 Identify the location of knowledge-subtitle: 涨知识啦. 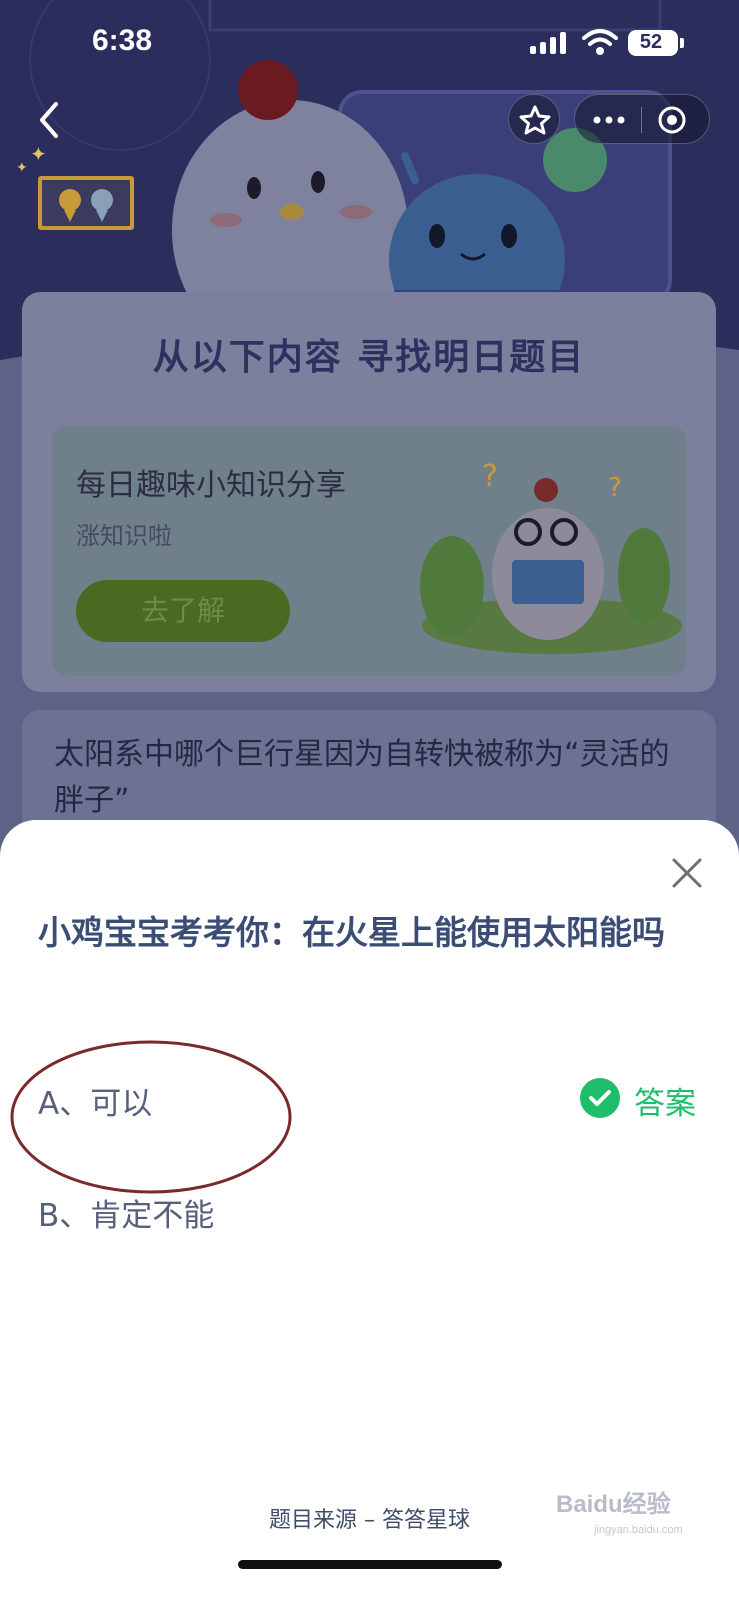
(124, 536).